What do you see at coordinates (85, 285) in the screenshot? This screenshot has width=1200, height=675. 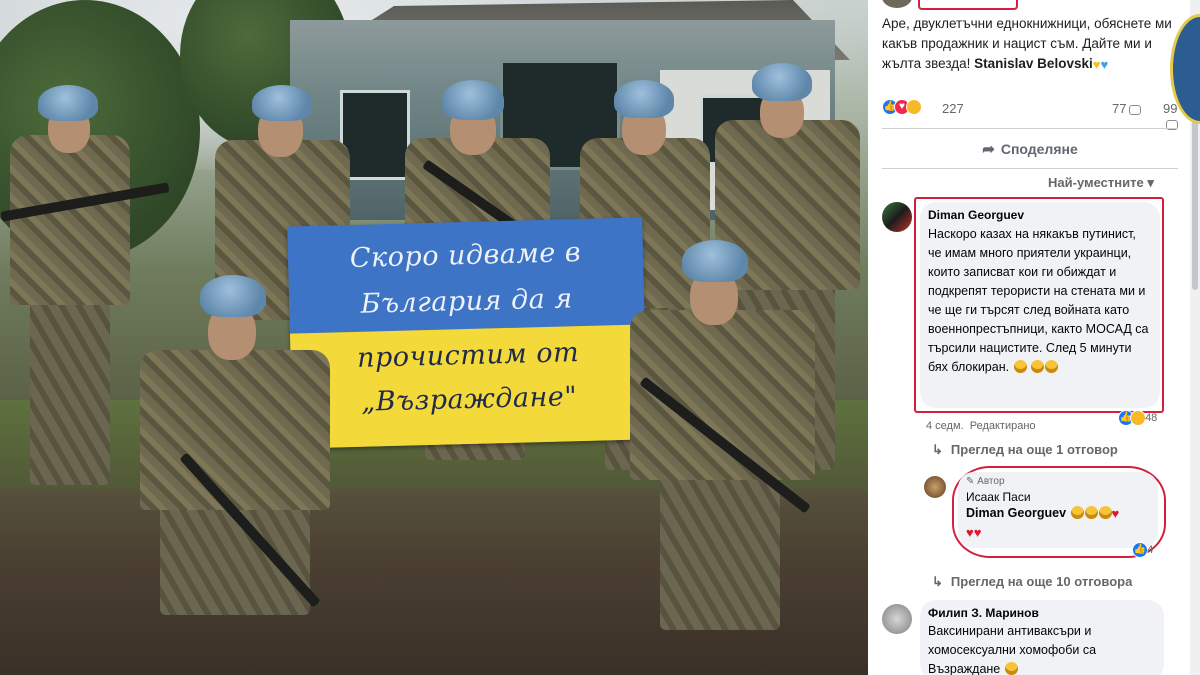 I see `soldier` at bounding box center [85, 285].